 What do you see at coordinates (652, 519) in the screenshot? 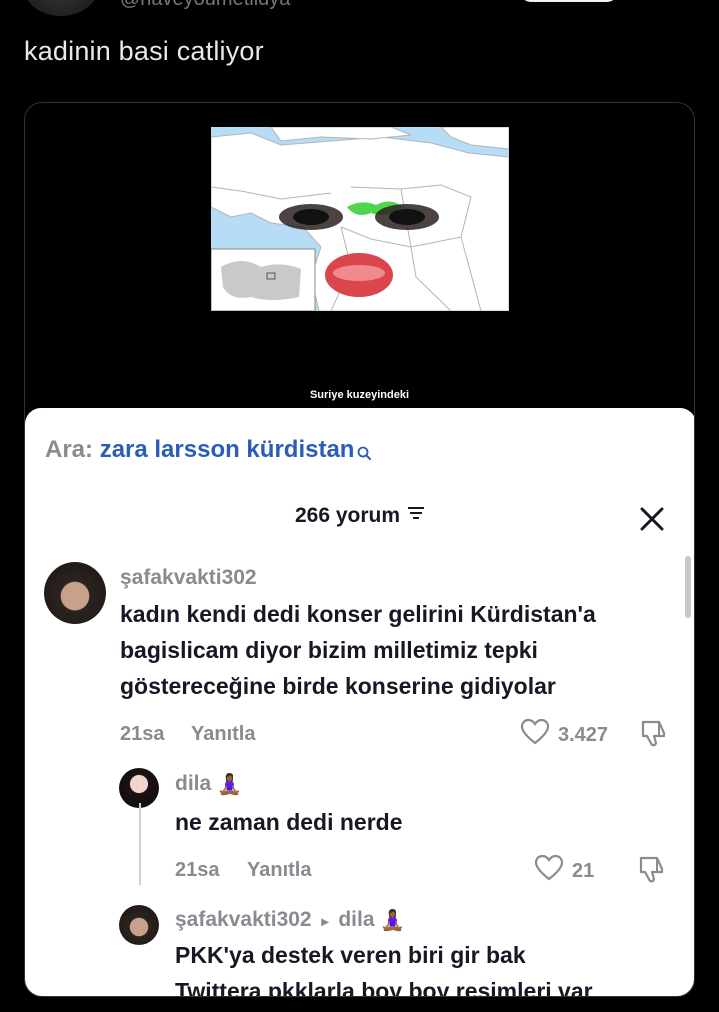
I see `close-icon` at bounding box center [652, 519].